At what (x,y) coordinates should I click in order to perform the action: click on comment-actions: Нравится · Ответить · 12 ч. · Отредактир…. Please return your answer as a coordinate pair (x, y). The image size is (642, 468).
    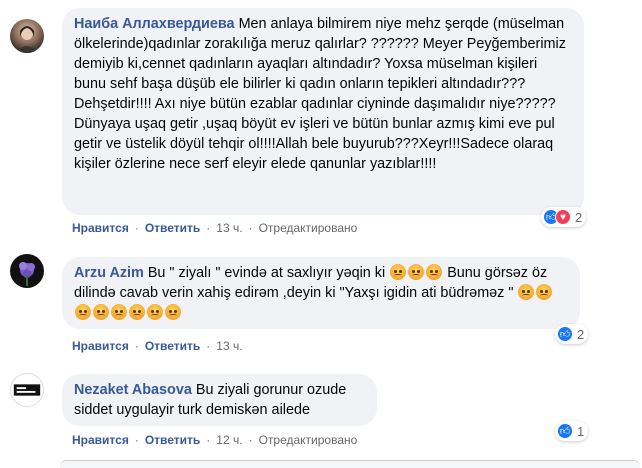
    Looking at the image, I should click on (214, 440).